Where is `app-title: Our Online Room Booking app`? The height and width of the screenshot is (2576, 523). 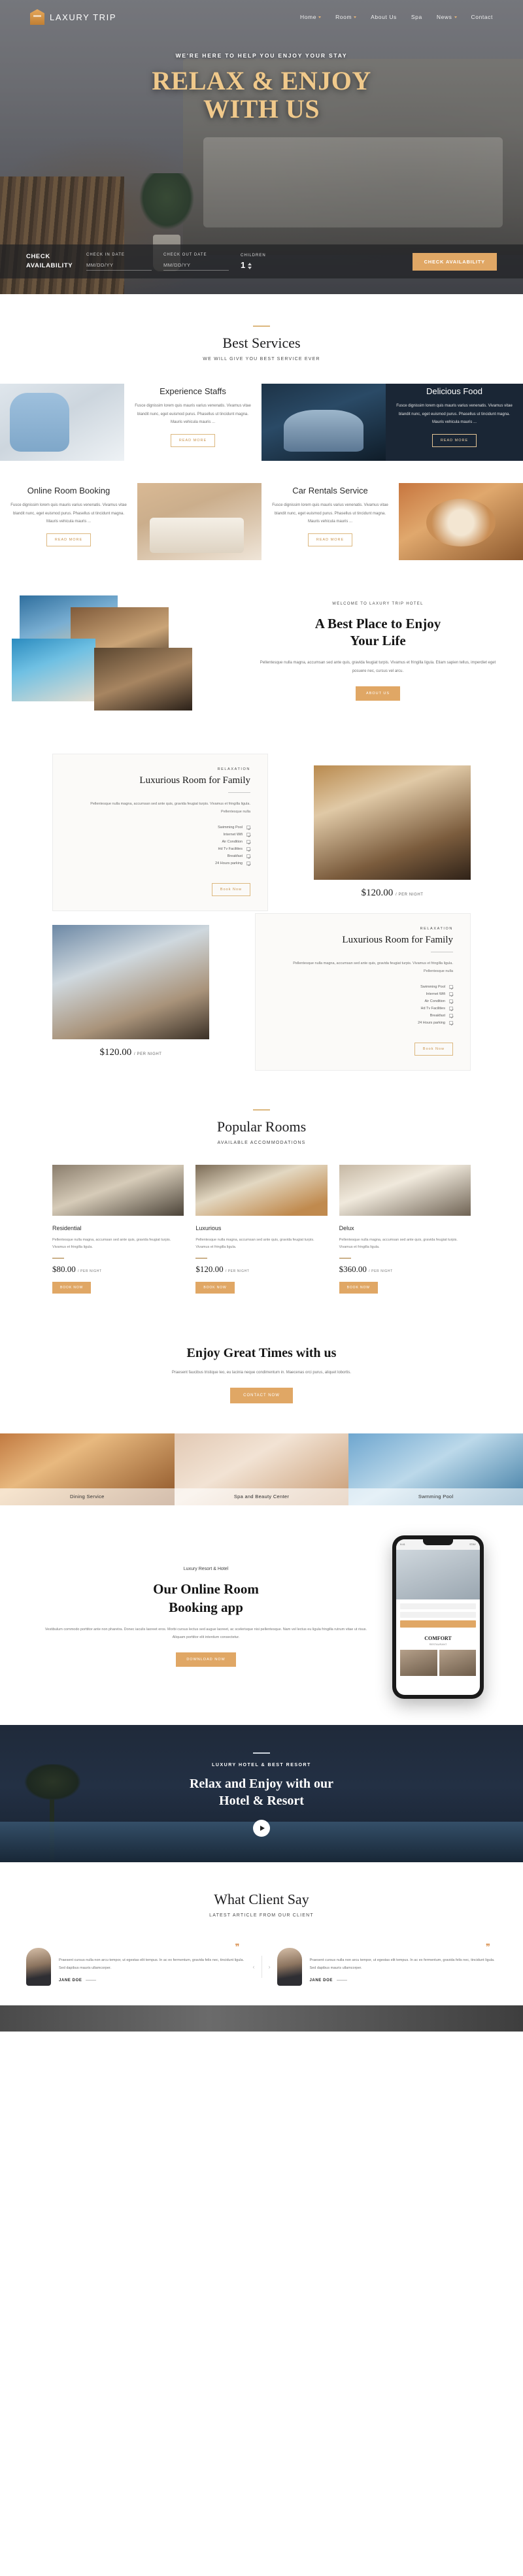
app-title: Our Online Room Booking app is located at coordinates (206, 1598).